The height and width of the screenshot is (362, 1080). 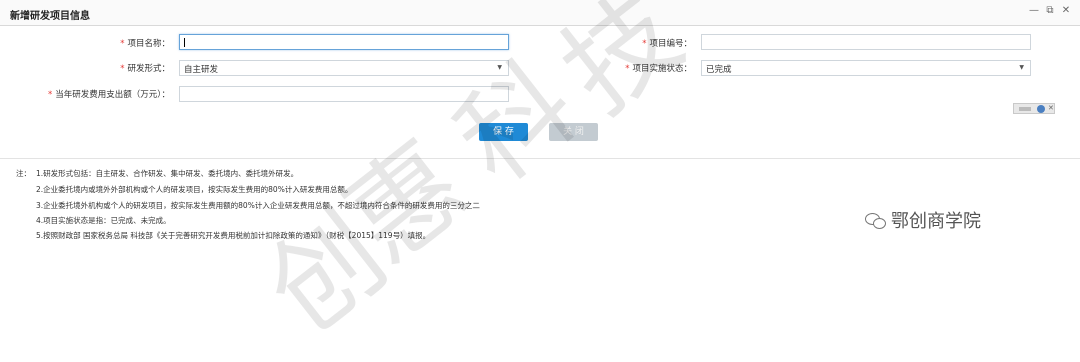 What do you see at coordinates (1034, 108) in the screenshot?
I see `helper-toolbar: ✕` at bounding box center [1034, 108].